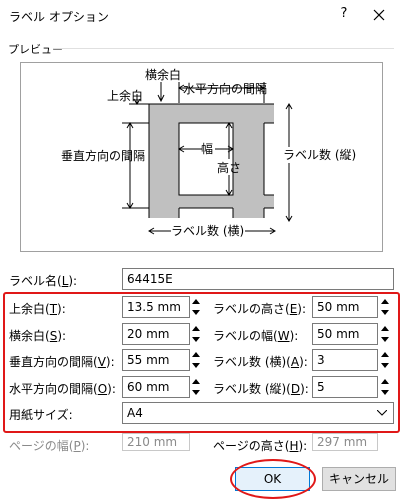 Image resolution: width=403 pixels, height=502 pixels. Describe the element at coordinates (156, 334) in the screenshot. I see `side-margin-field: 20 mm` at that location.